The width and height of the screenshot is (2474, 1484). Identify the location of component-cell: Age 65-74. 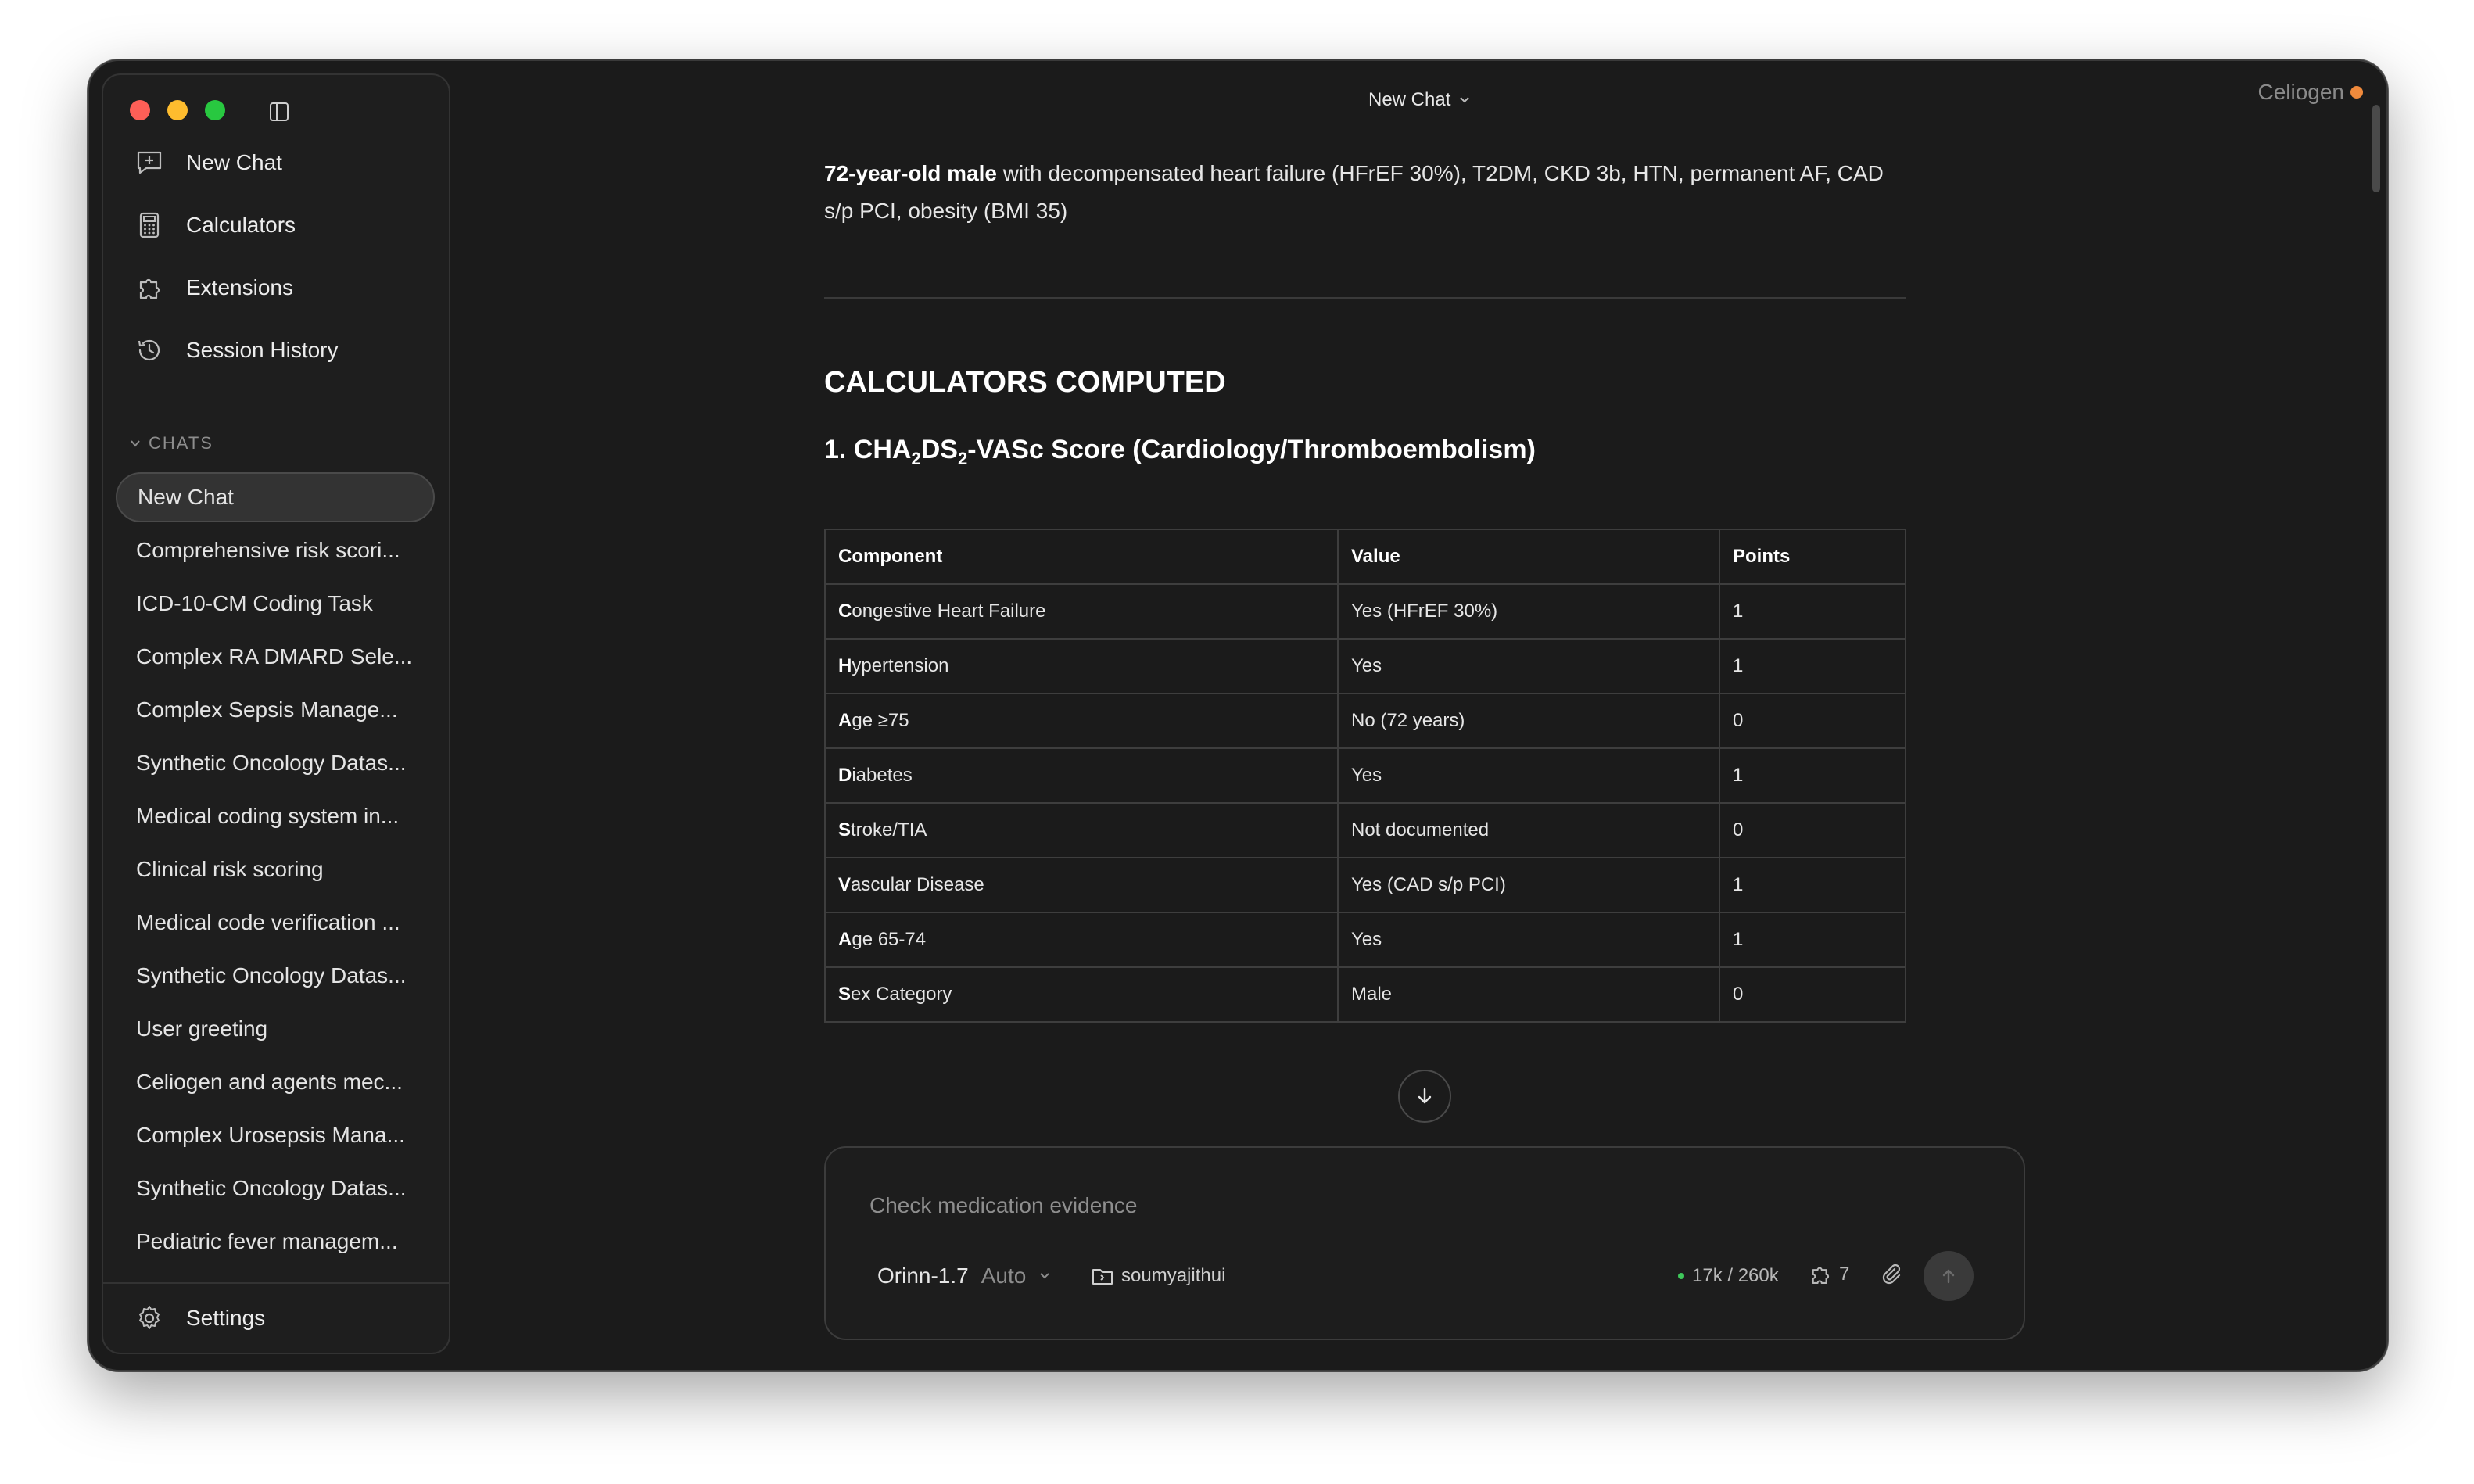
(1081, 940).